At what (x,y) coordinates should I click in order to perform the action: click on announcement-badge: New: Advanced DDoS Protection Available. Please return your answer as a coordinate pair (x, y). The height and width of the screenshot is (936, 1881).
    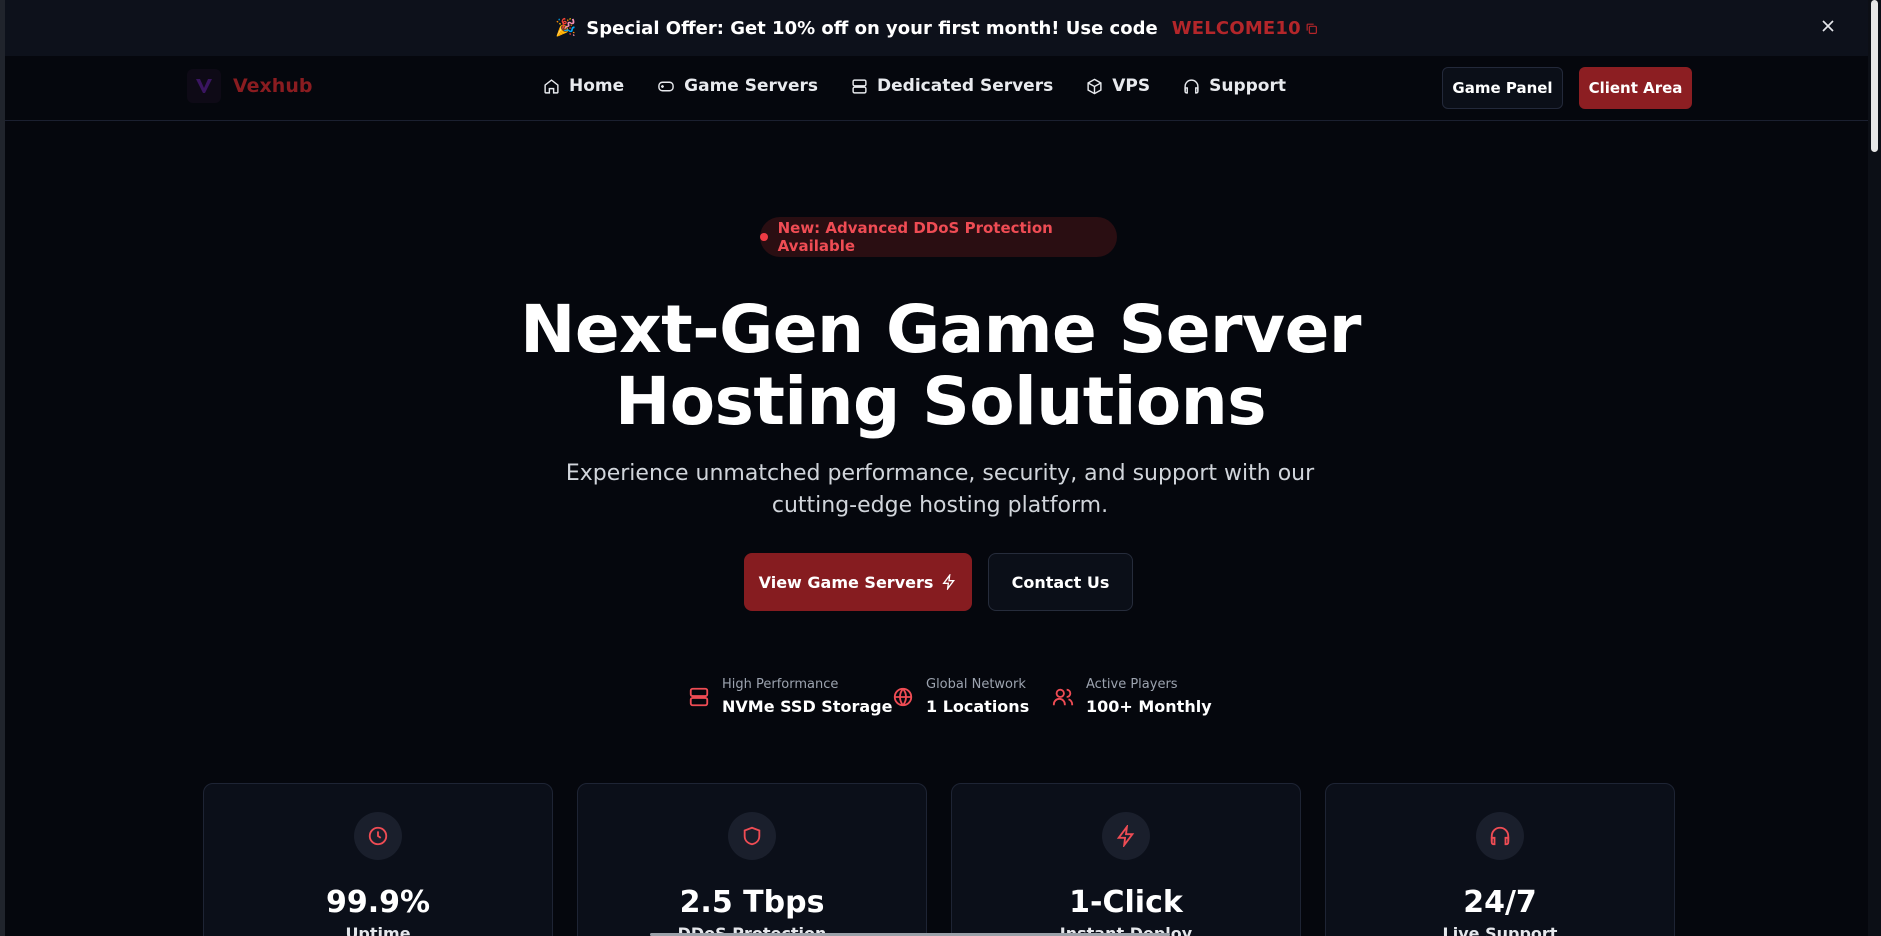
    Looking at the image, I should click on (938, 237).